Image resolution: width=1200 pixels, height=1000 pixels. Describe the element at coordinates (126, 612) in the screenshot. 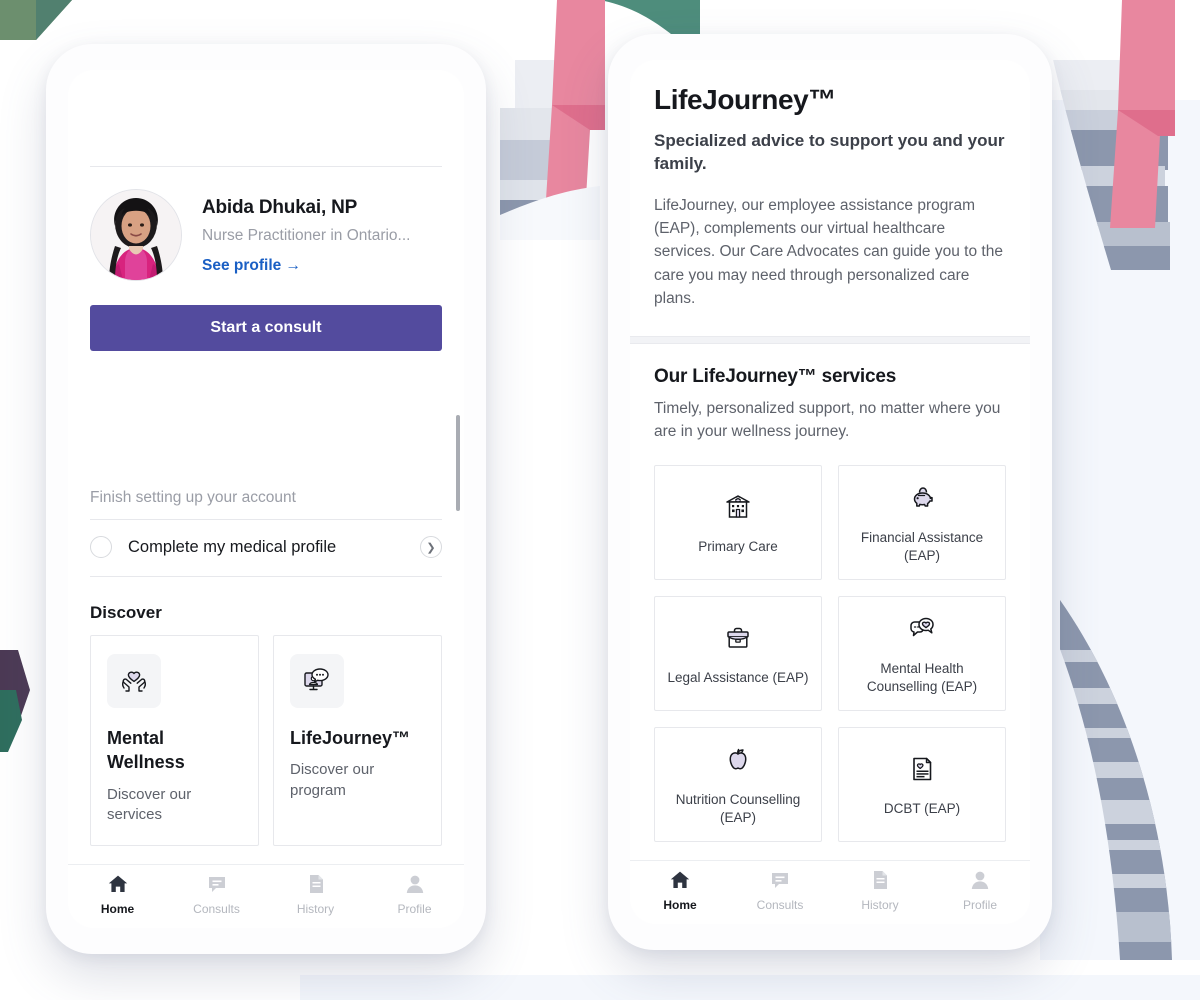

I see `discover-heading: Discover` at that location.